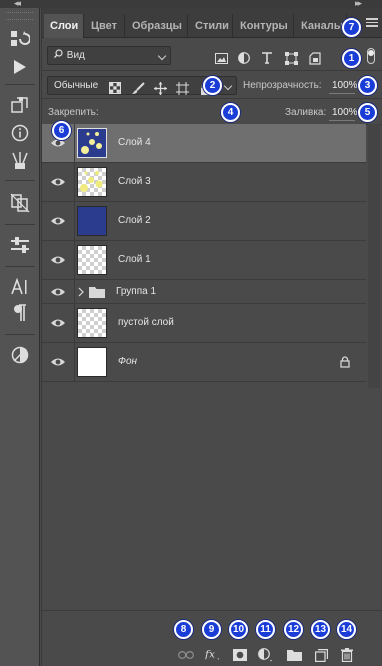 The image size is (382, 666). I want to click on annotation-badge: 7, so click(351, 27).